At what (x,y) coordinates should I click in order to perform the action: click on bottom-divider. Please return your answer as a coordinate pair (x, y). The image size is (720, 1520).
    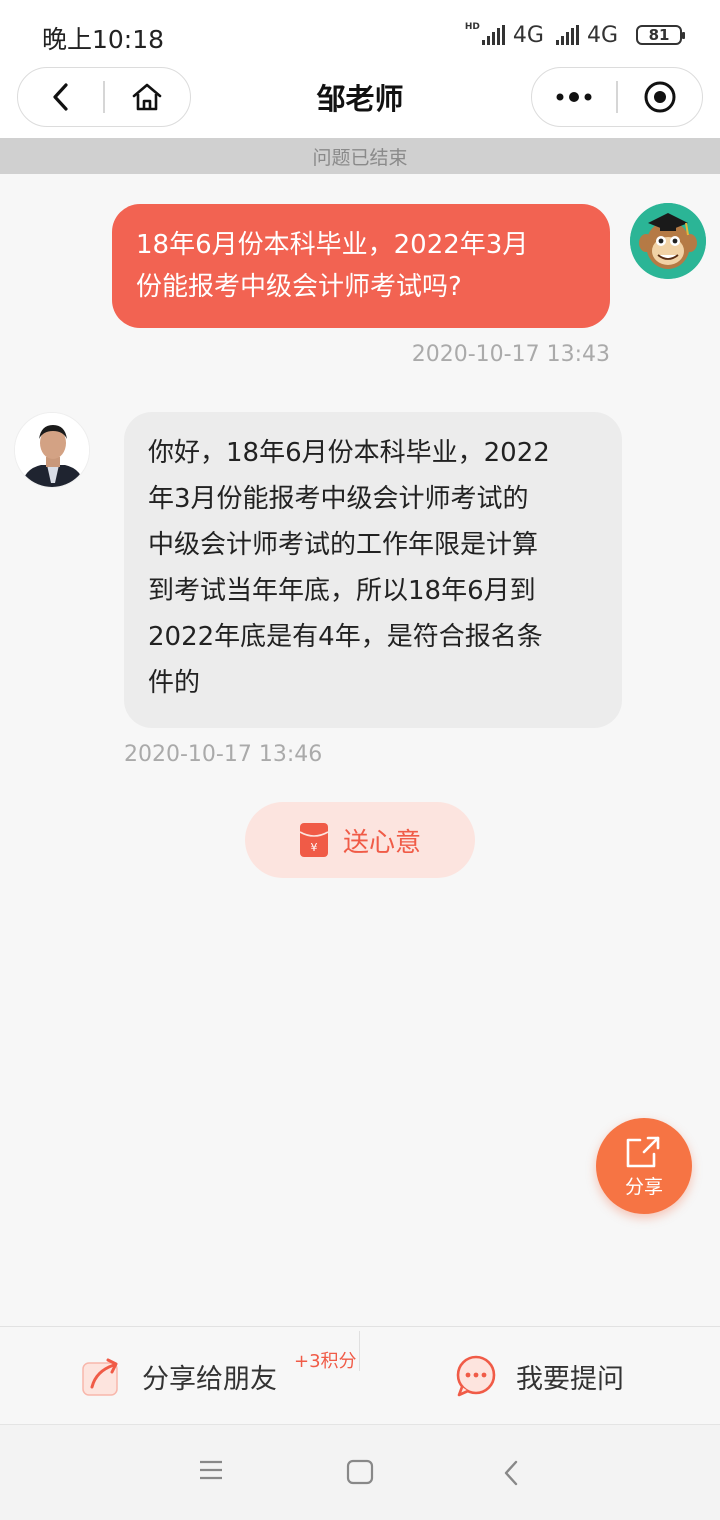
    Looking at the image, I should click on (359, 1351).